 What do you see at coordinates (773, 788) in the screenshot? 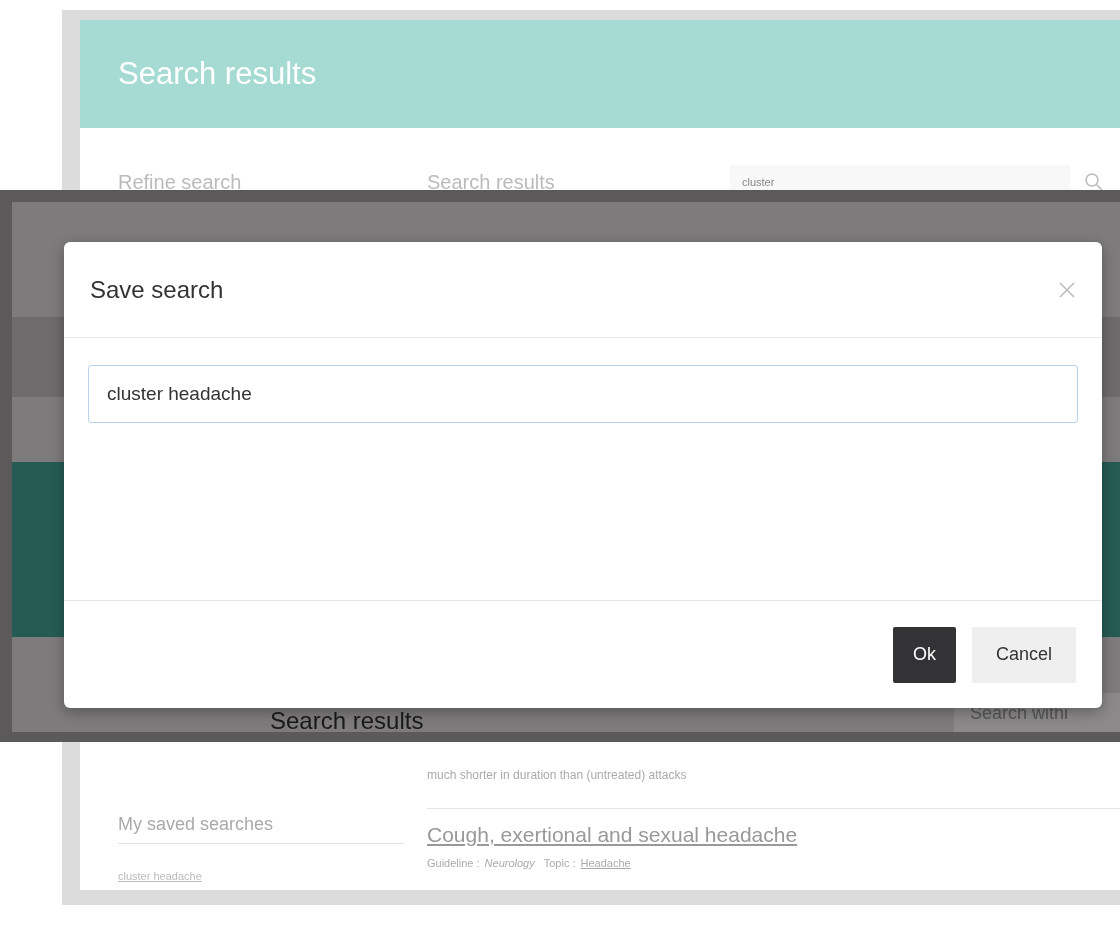
I see `result-snippet: much shorter in duration than (untreated) attacks` at bounding box center [773, 788].